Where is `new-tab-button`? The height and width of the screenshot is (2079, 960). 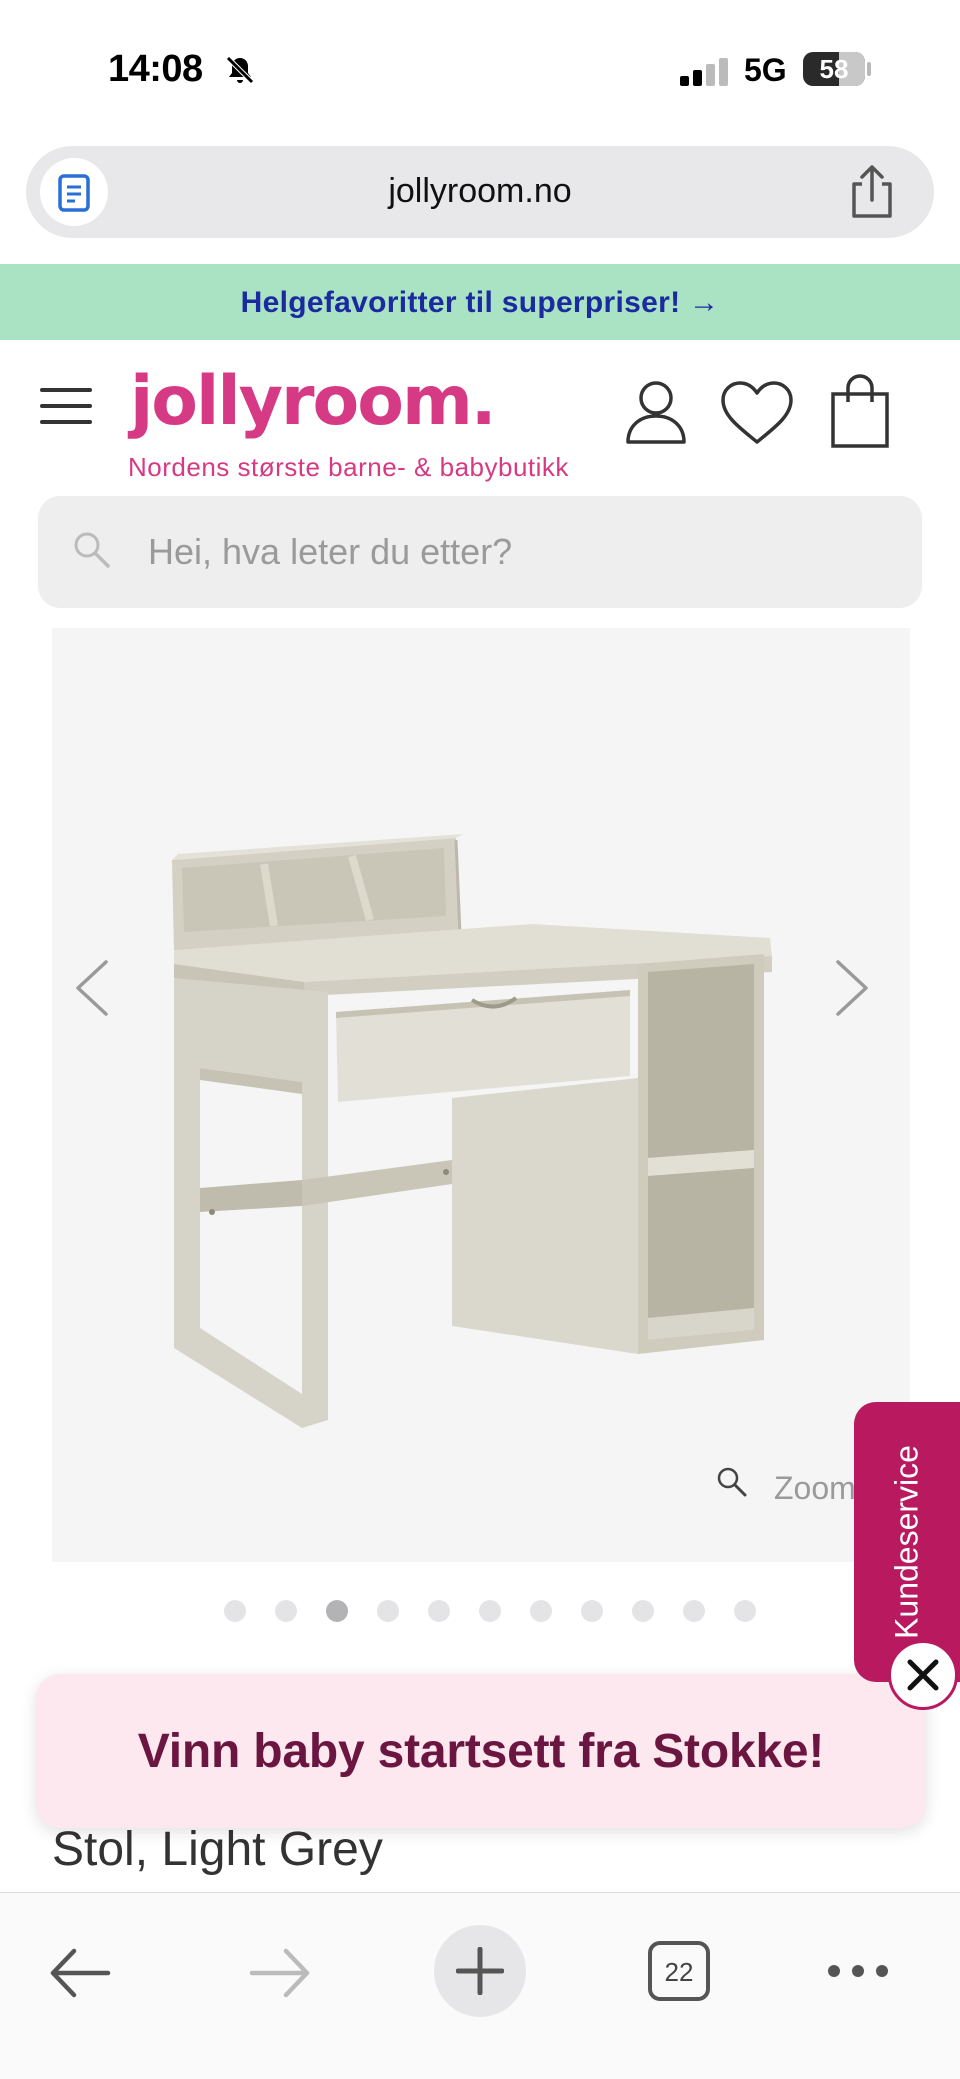
new-tab-button is located at coordinates (480, 1971).